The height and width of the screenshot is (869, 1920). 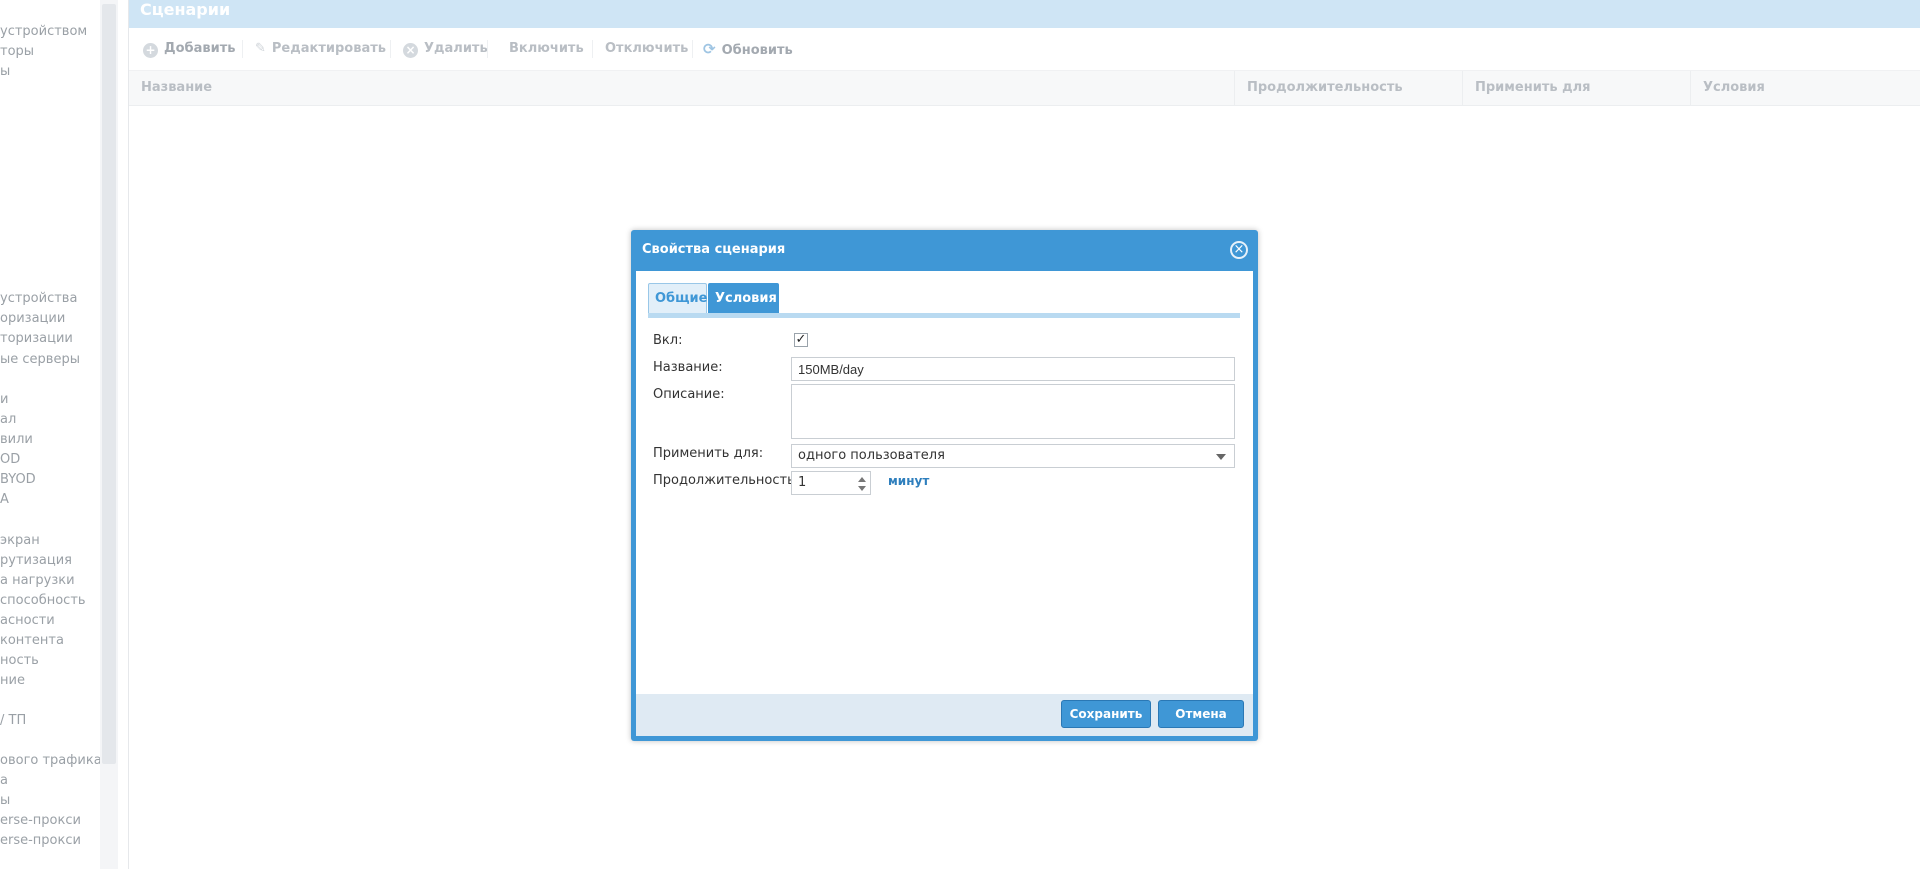 What do you see at coordinates (8, 419) in the screenshot?
I see `sidebar-item: ал` at bounding box center [8, 419].